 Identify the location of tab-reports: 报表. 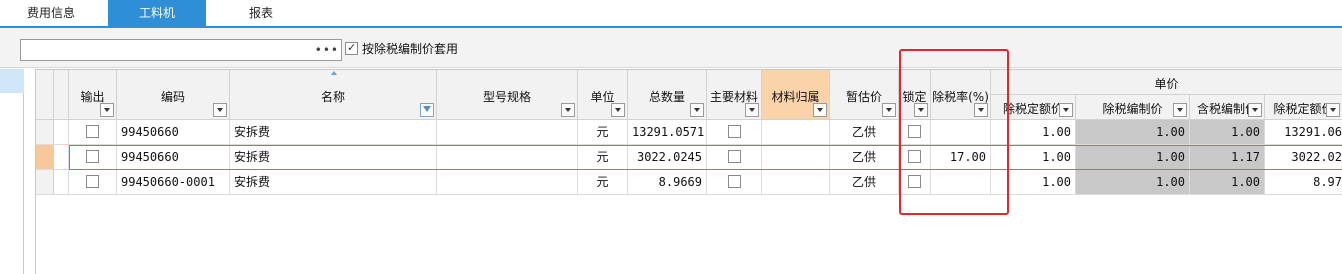
(261, 13).